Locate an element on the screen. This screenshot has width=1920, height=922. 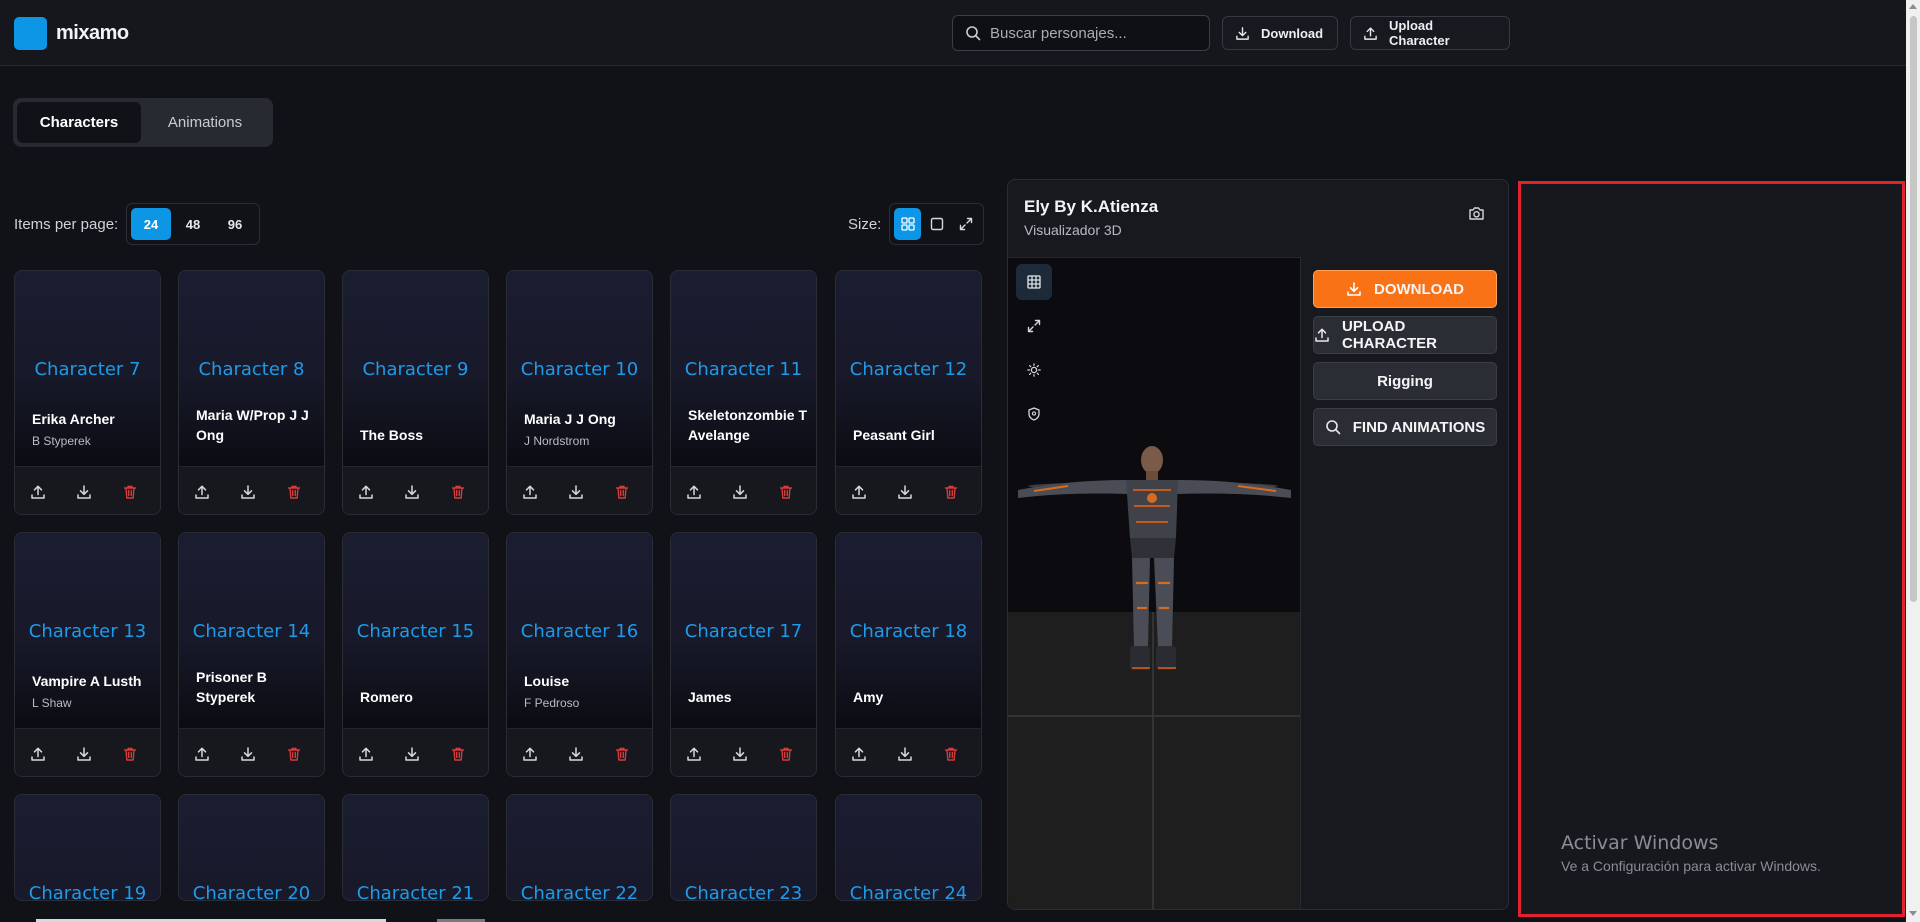
scroll-down-arrow is located at coordinates (1913, 913).